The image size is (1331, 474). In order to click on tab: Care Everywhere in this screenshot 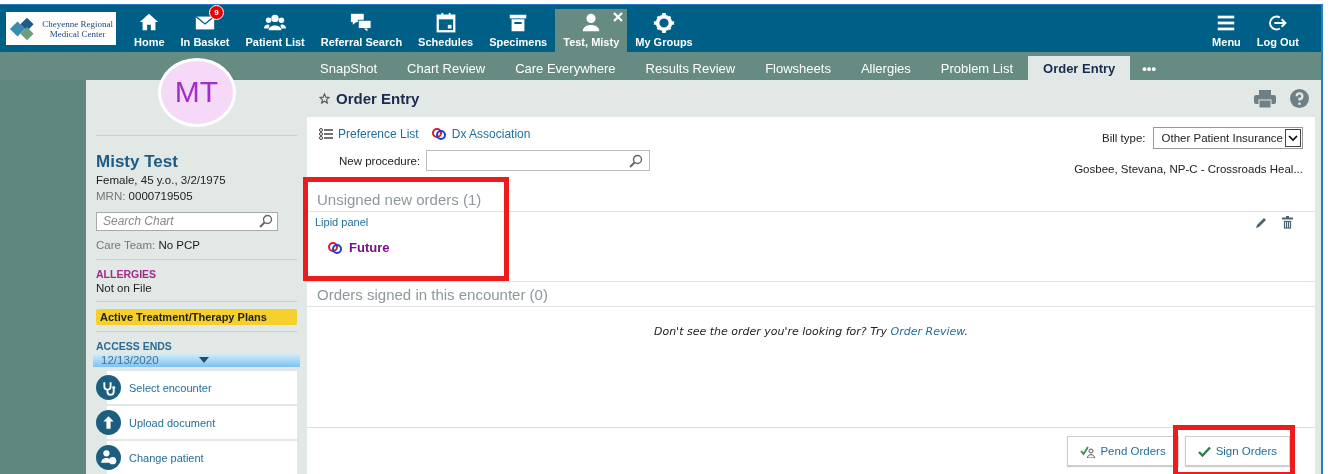, I will do `click(565, 68)`.